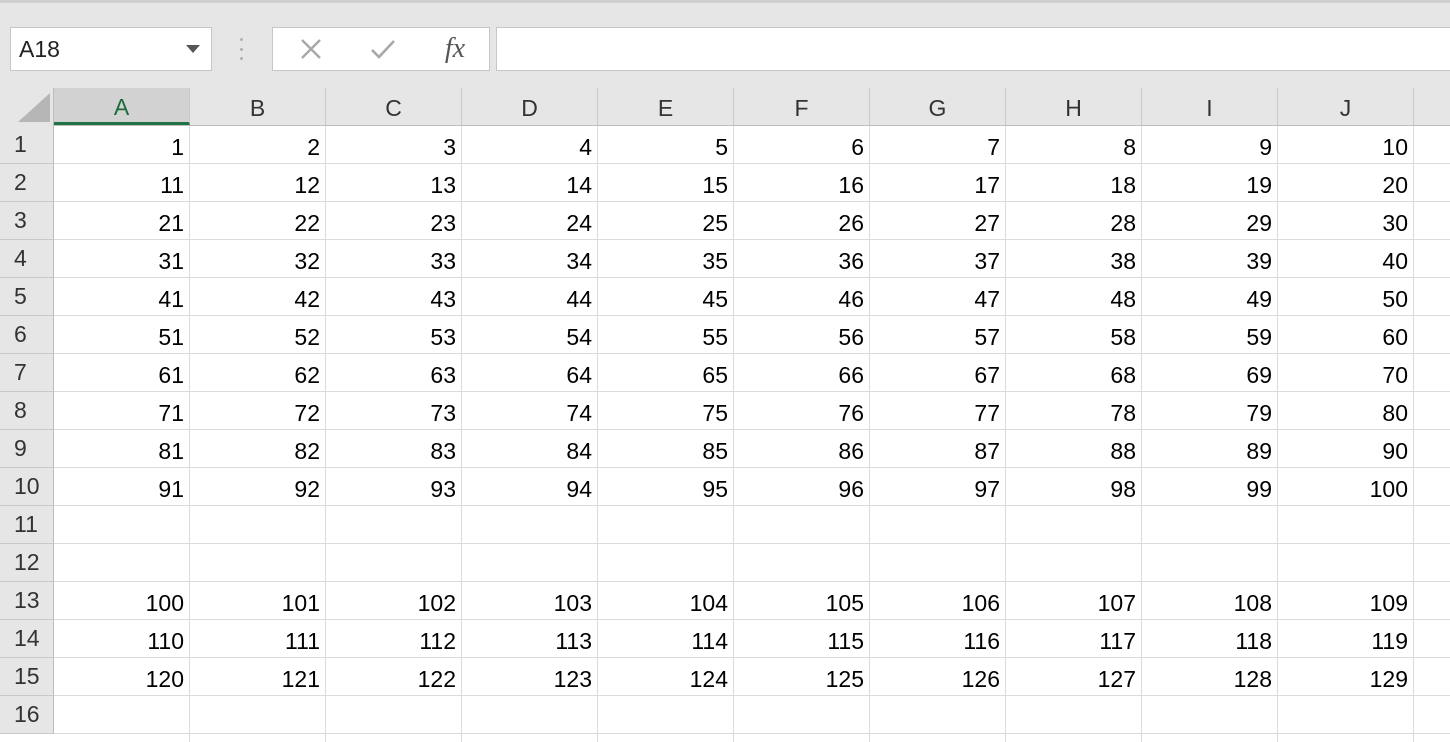  Describe the element at coordinates (122, 259) in the screenshot. I see `cell-a4: 31` at that location.